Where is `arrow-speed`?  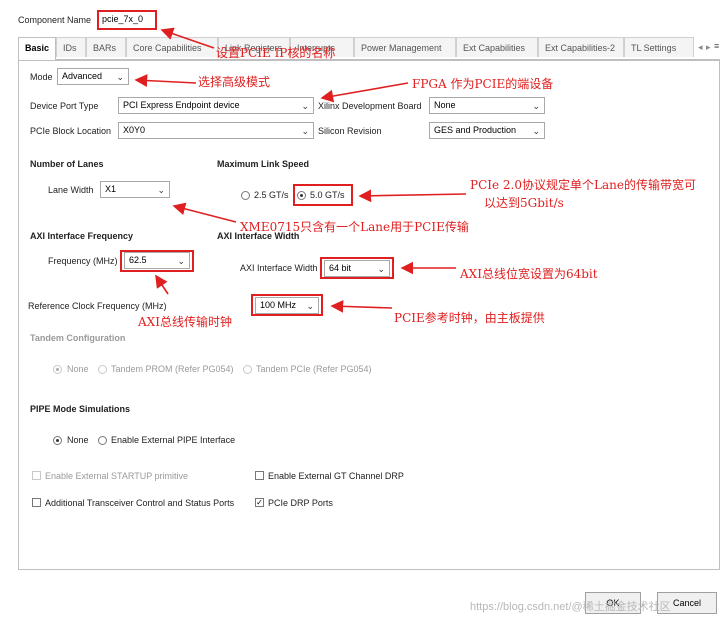 arrow-speed is located at coordinates (412, 196).